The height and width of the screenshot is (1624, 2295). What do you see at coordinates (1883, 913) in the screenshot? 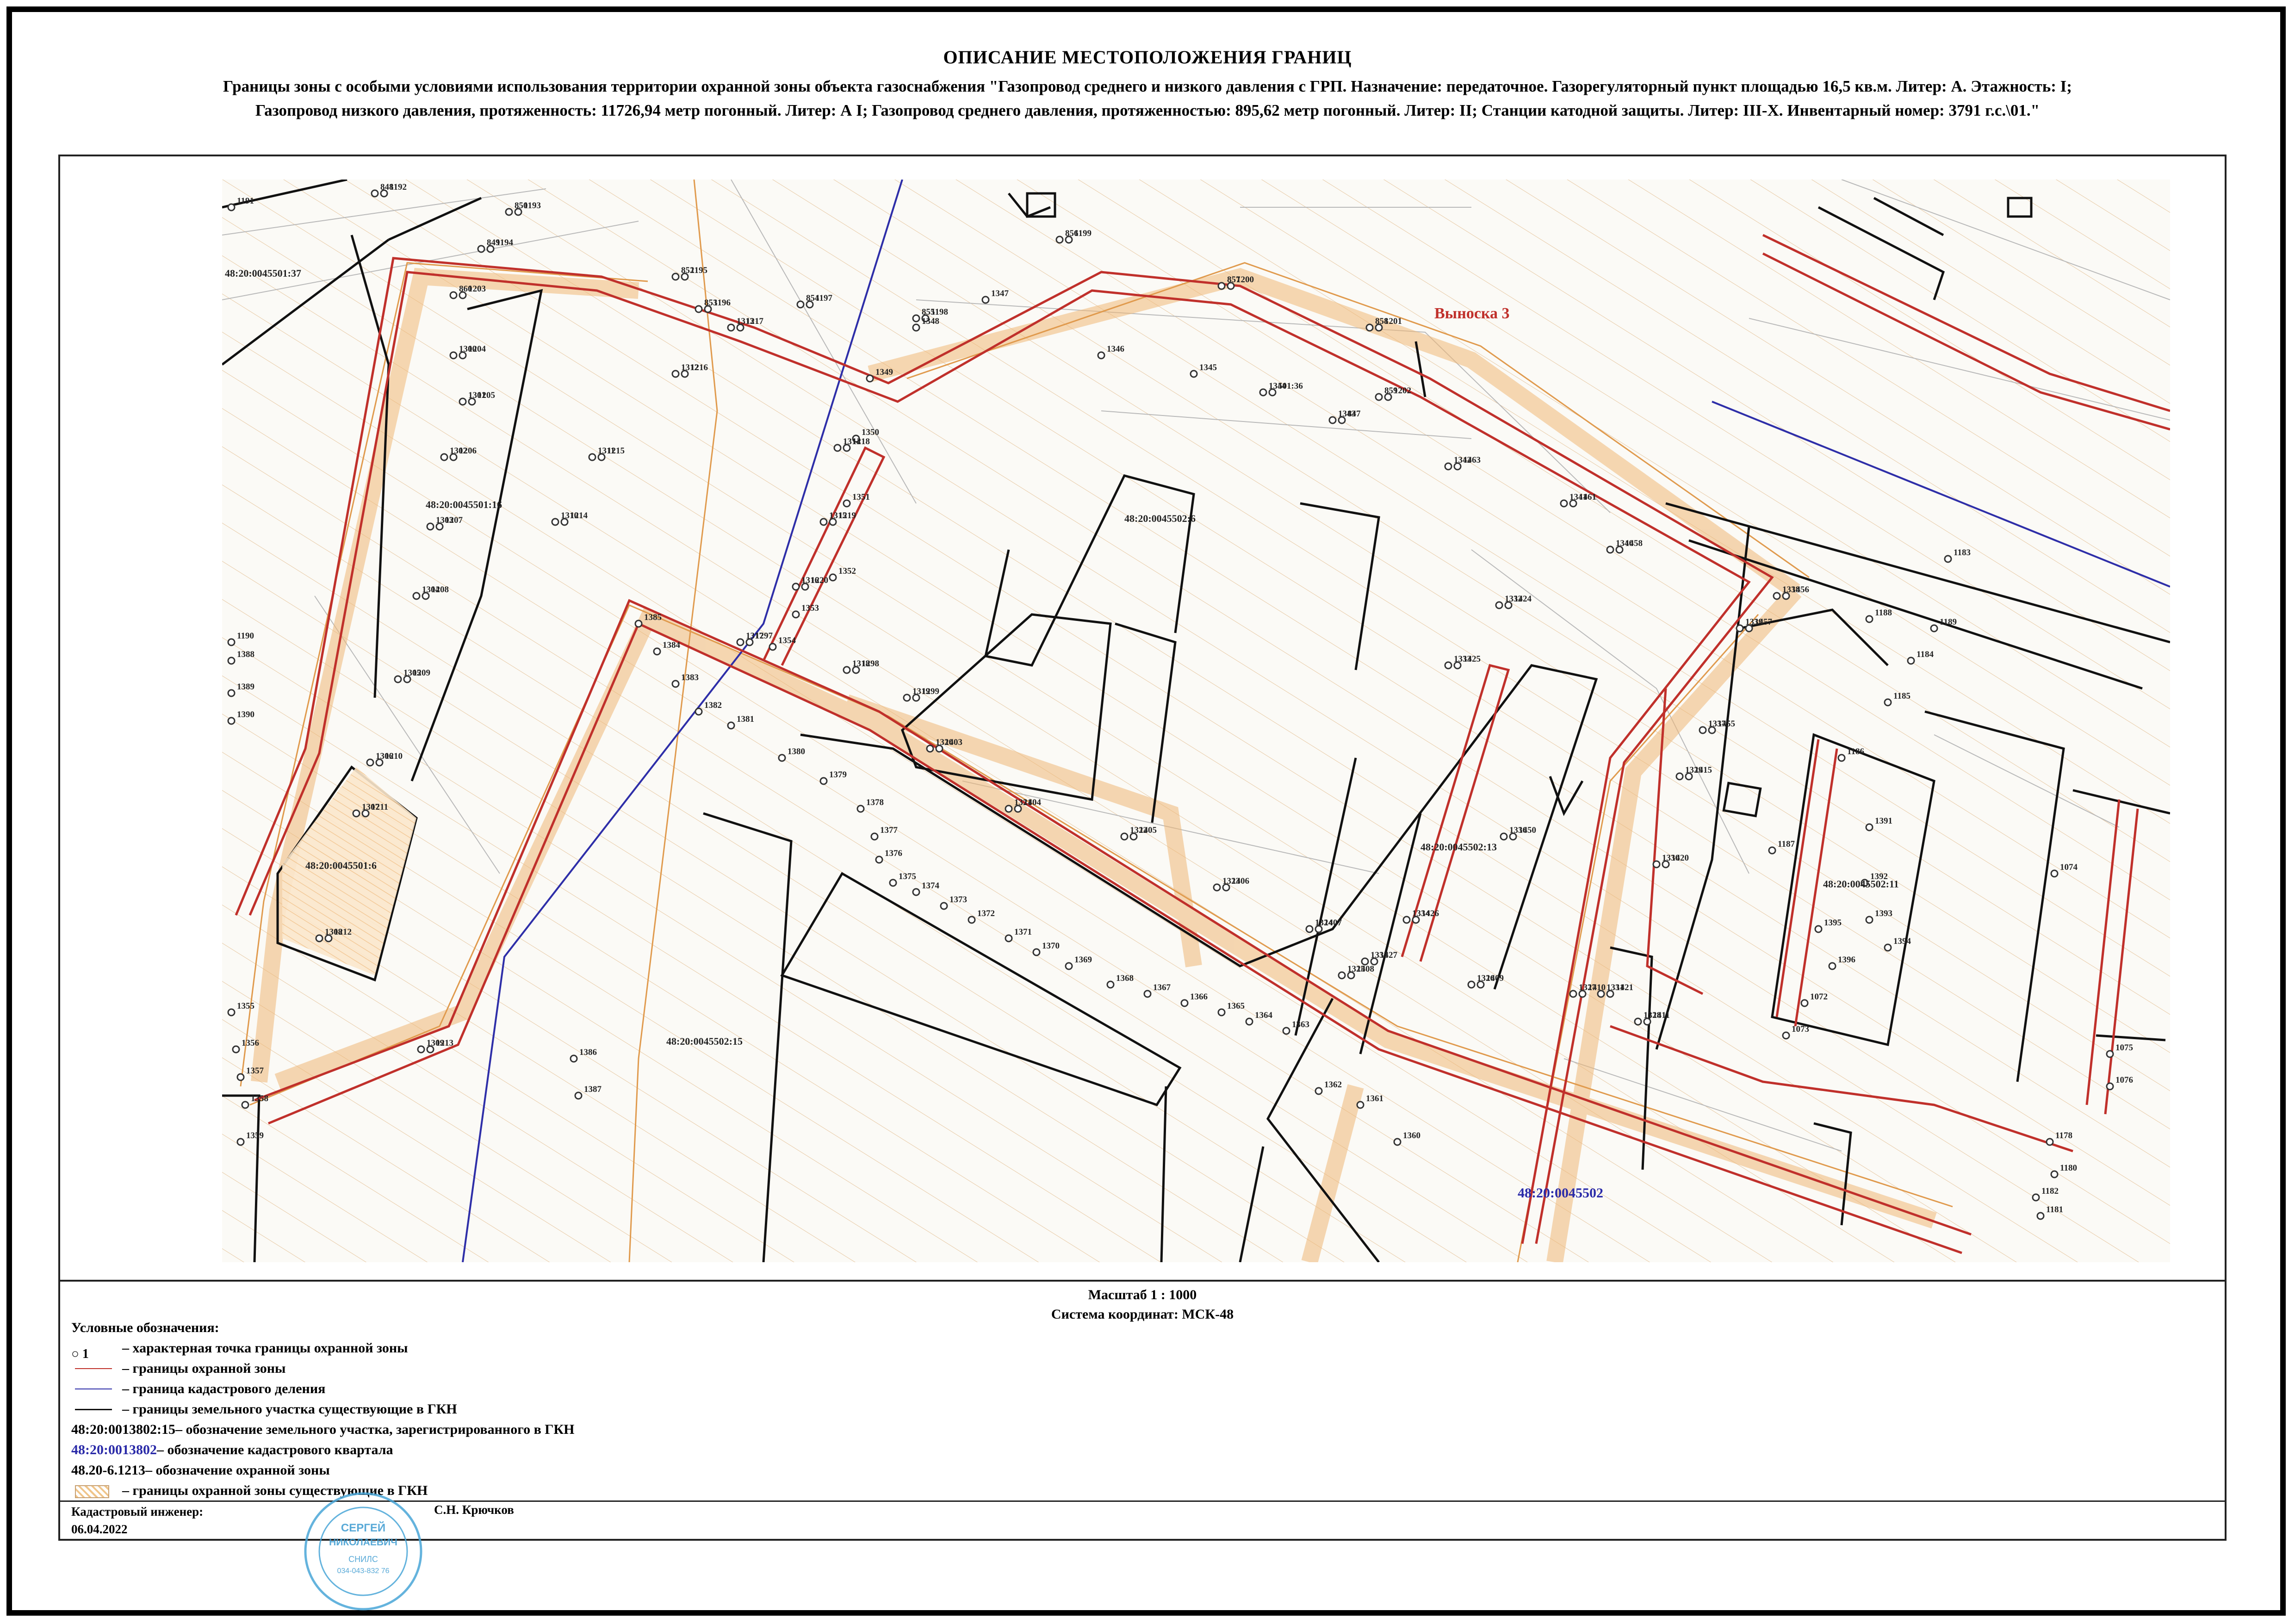
I see `point-label-105: 1393` at bounding box center [1883, 913].